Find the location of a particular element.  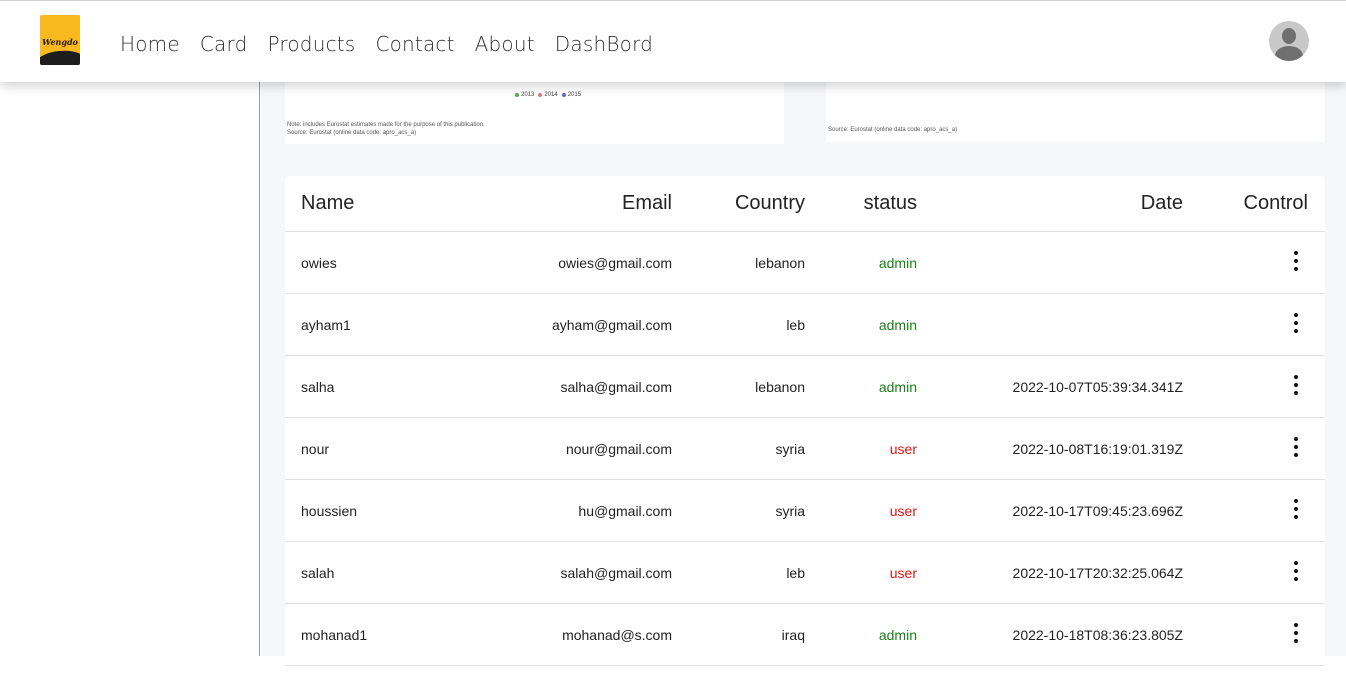

nav-about: About is located at coordinates (505, 44).